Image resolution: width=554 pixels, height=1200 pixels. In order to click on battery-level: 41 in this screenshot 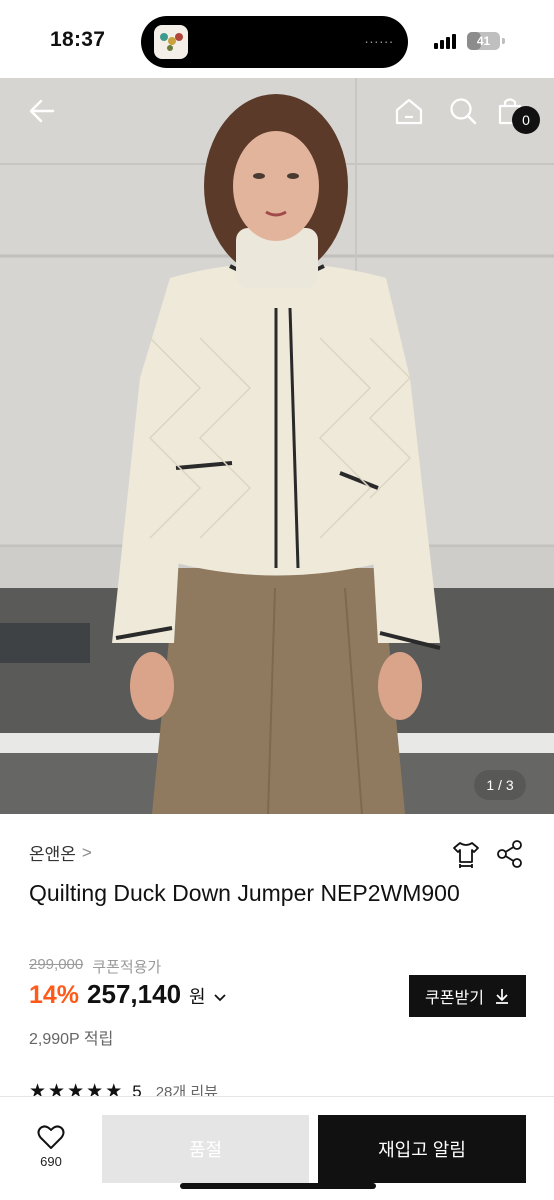, I will do `click(483, 41)`.